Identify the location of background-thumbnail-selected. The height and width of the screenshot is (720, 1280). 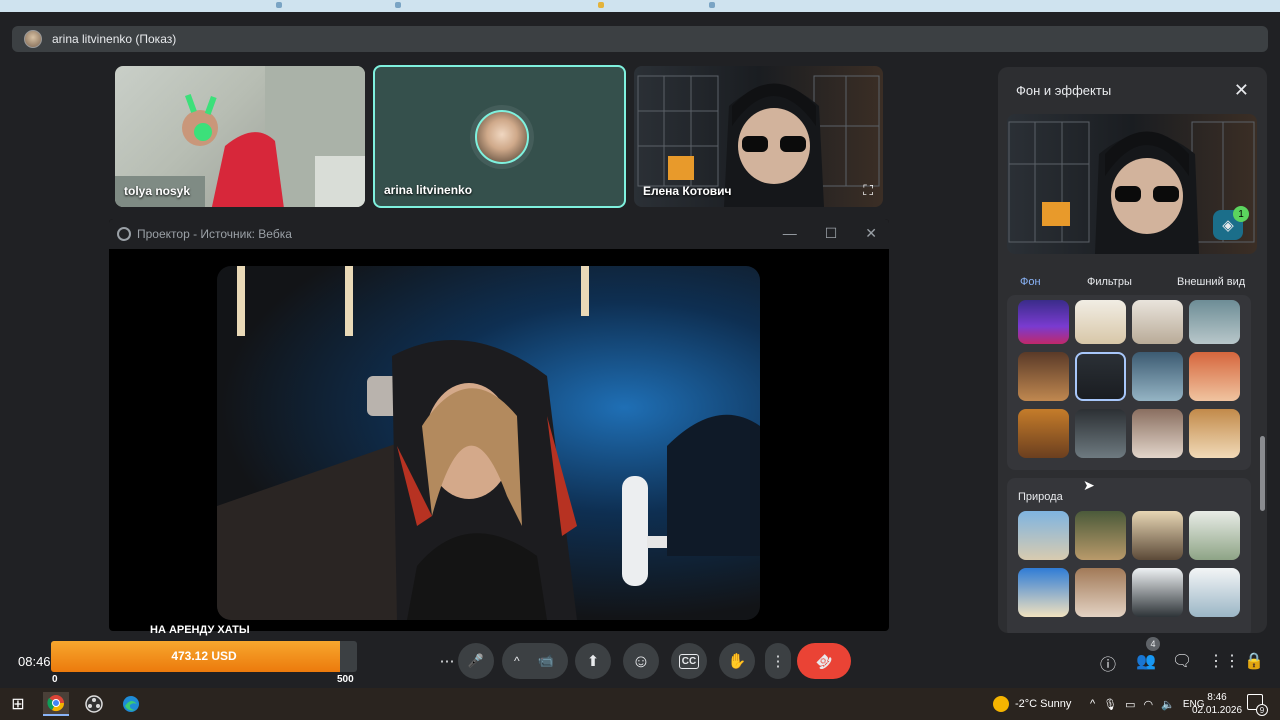
(1100, 376).